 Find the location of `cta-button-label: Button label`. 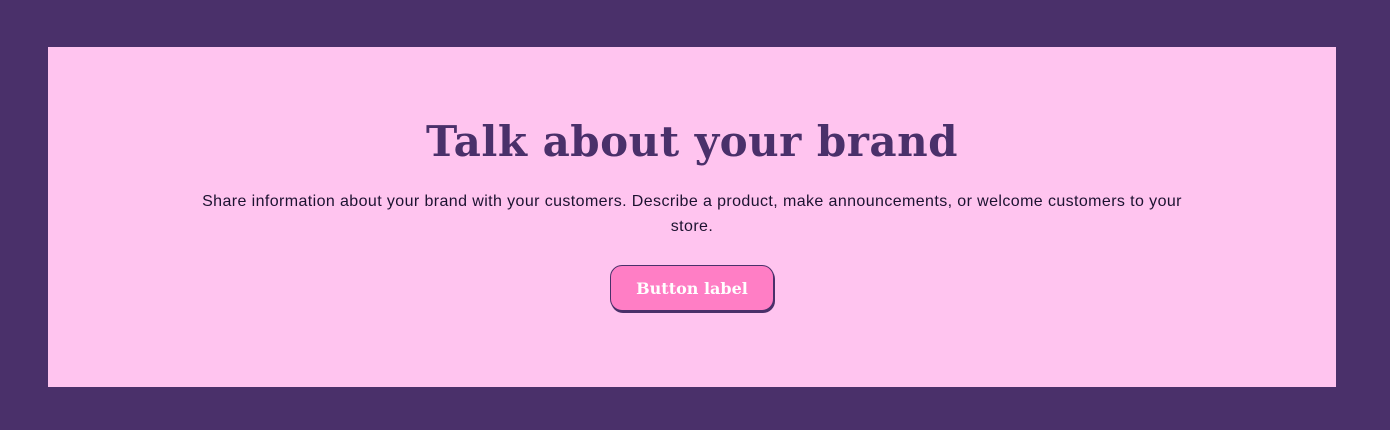

cta-button-label: Button label is located at coordinates (692, 288).